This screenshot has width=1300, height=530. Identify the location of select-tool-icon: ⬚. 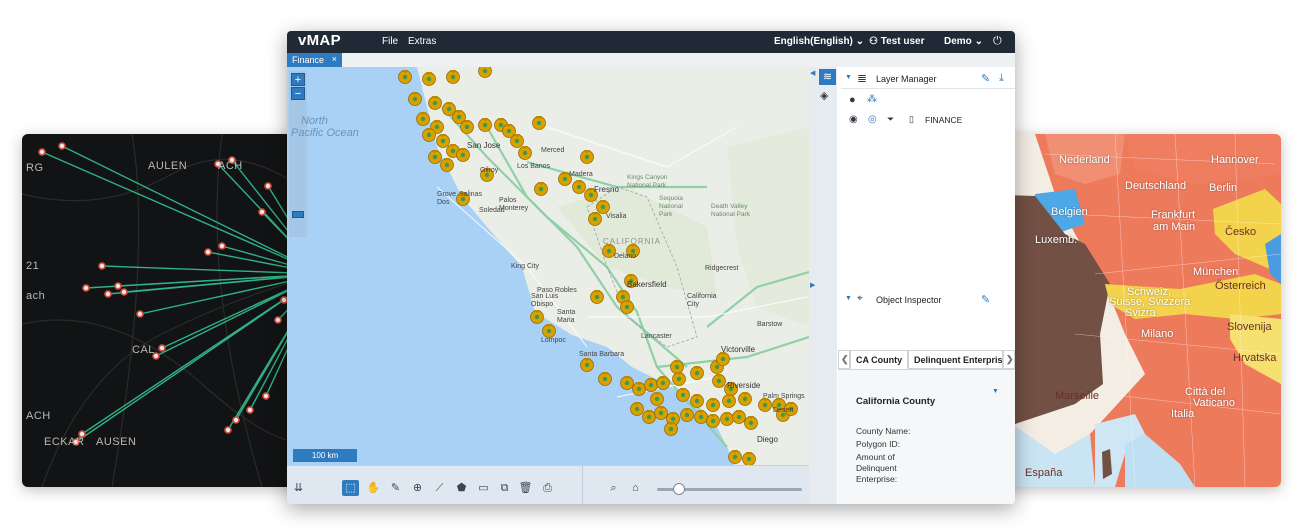
(350, 488).